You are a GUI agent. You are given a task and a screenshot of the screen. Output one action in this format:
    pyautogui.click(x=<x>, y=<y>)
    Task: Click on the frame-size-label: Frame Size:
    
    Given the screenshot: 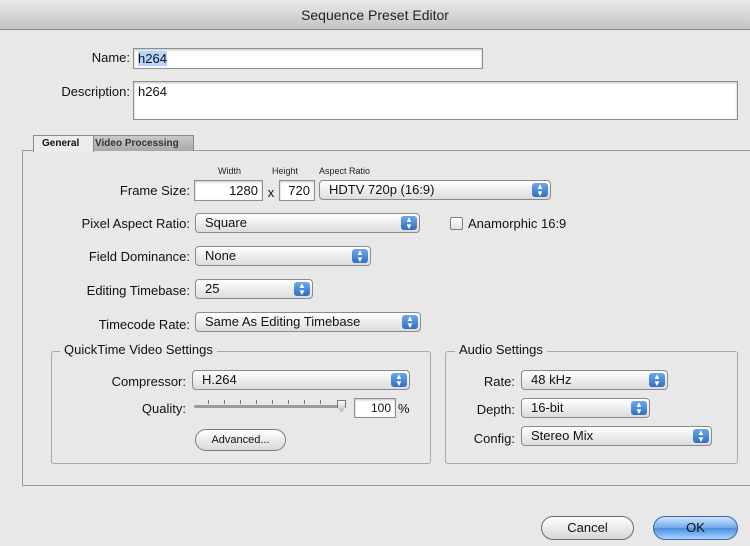 What is the action you would take?
    pyautogui.click(x=154, y=190)
    